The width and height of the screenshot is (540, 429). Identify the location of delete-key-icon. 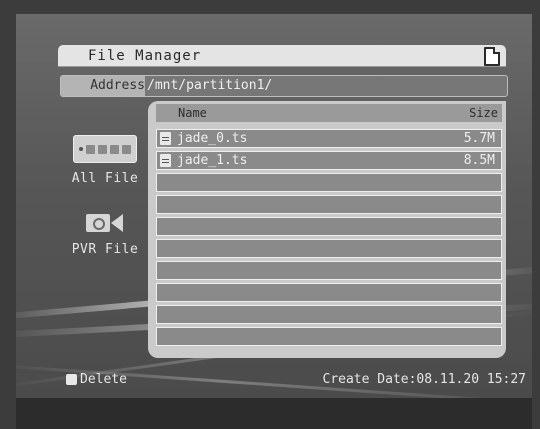
(71, 379).